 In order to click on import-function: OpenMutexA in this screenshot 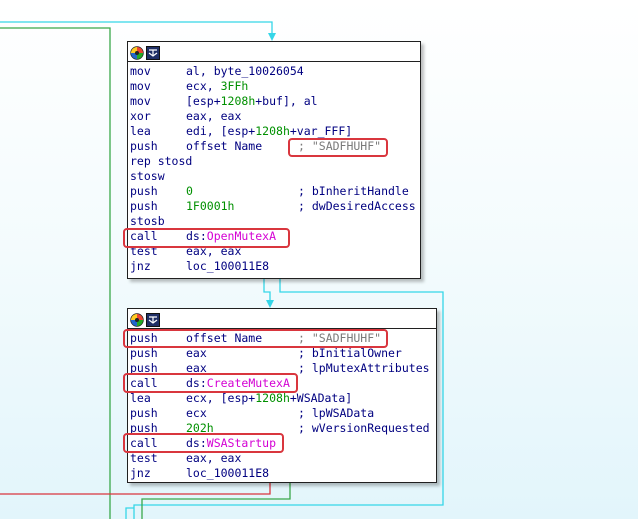, I will do `click(241, 236)`.